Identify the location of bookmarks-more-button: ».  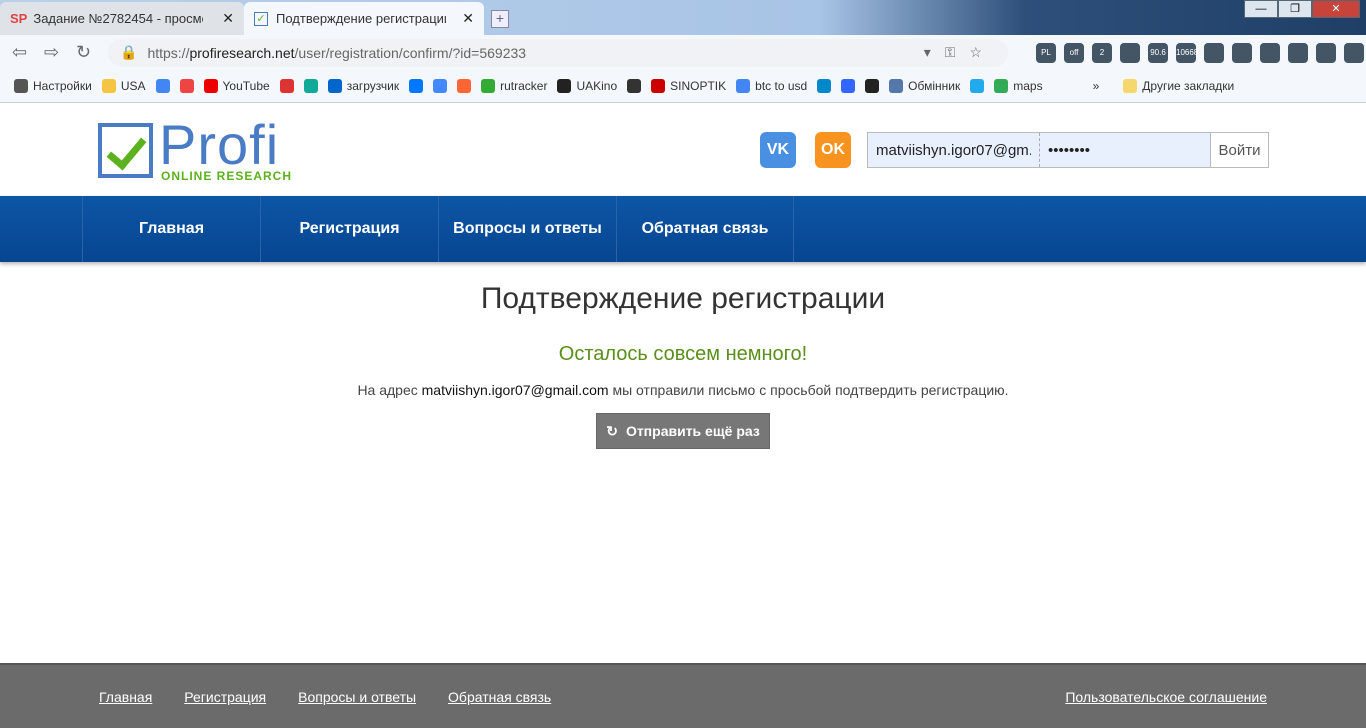
(1096, 86).